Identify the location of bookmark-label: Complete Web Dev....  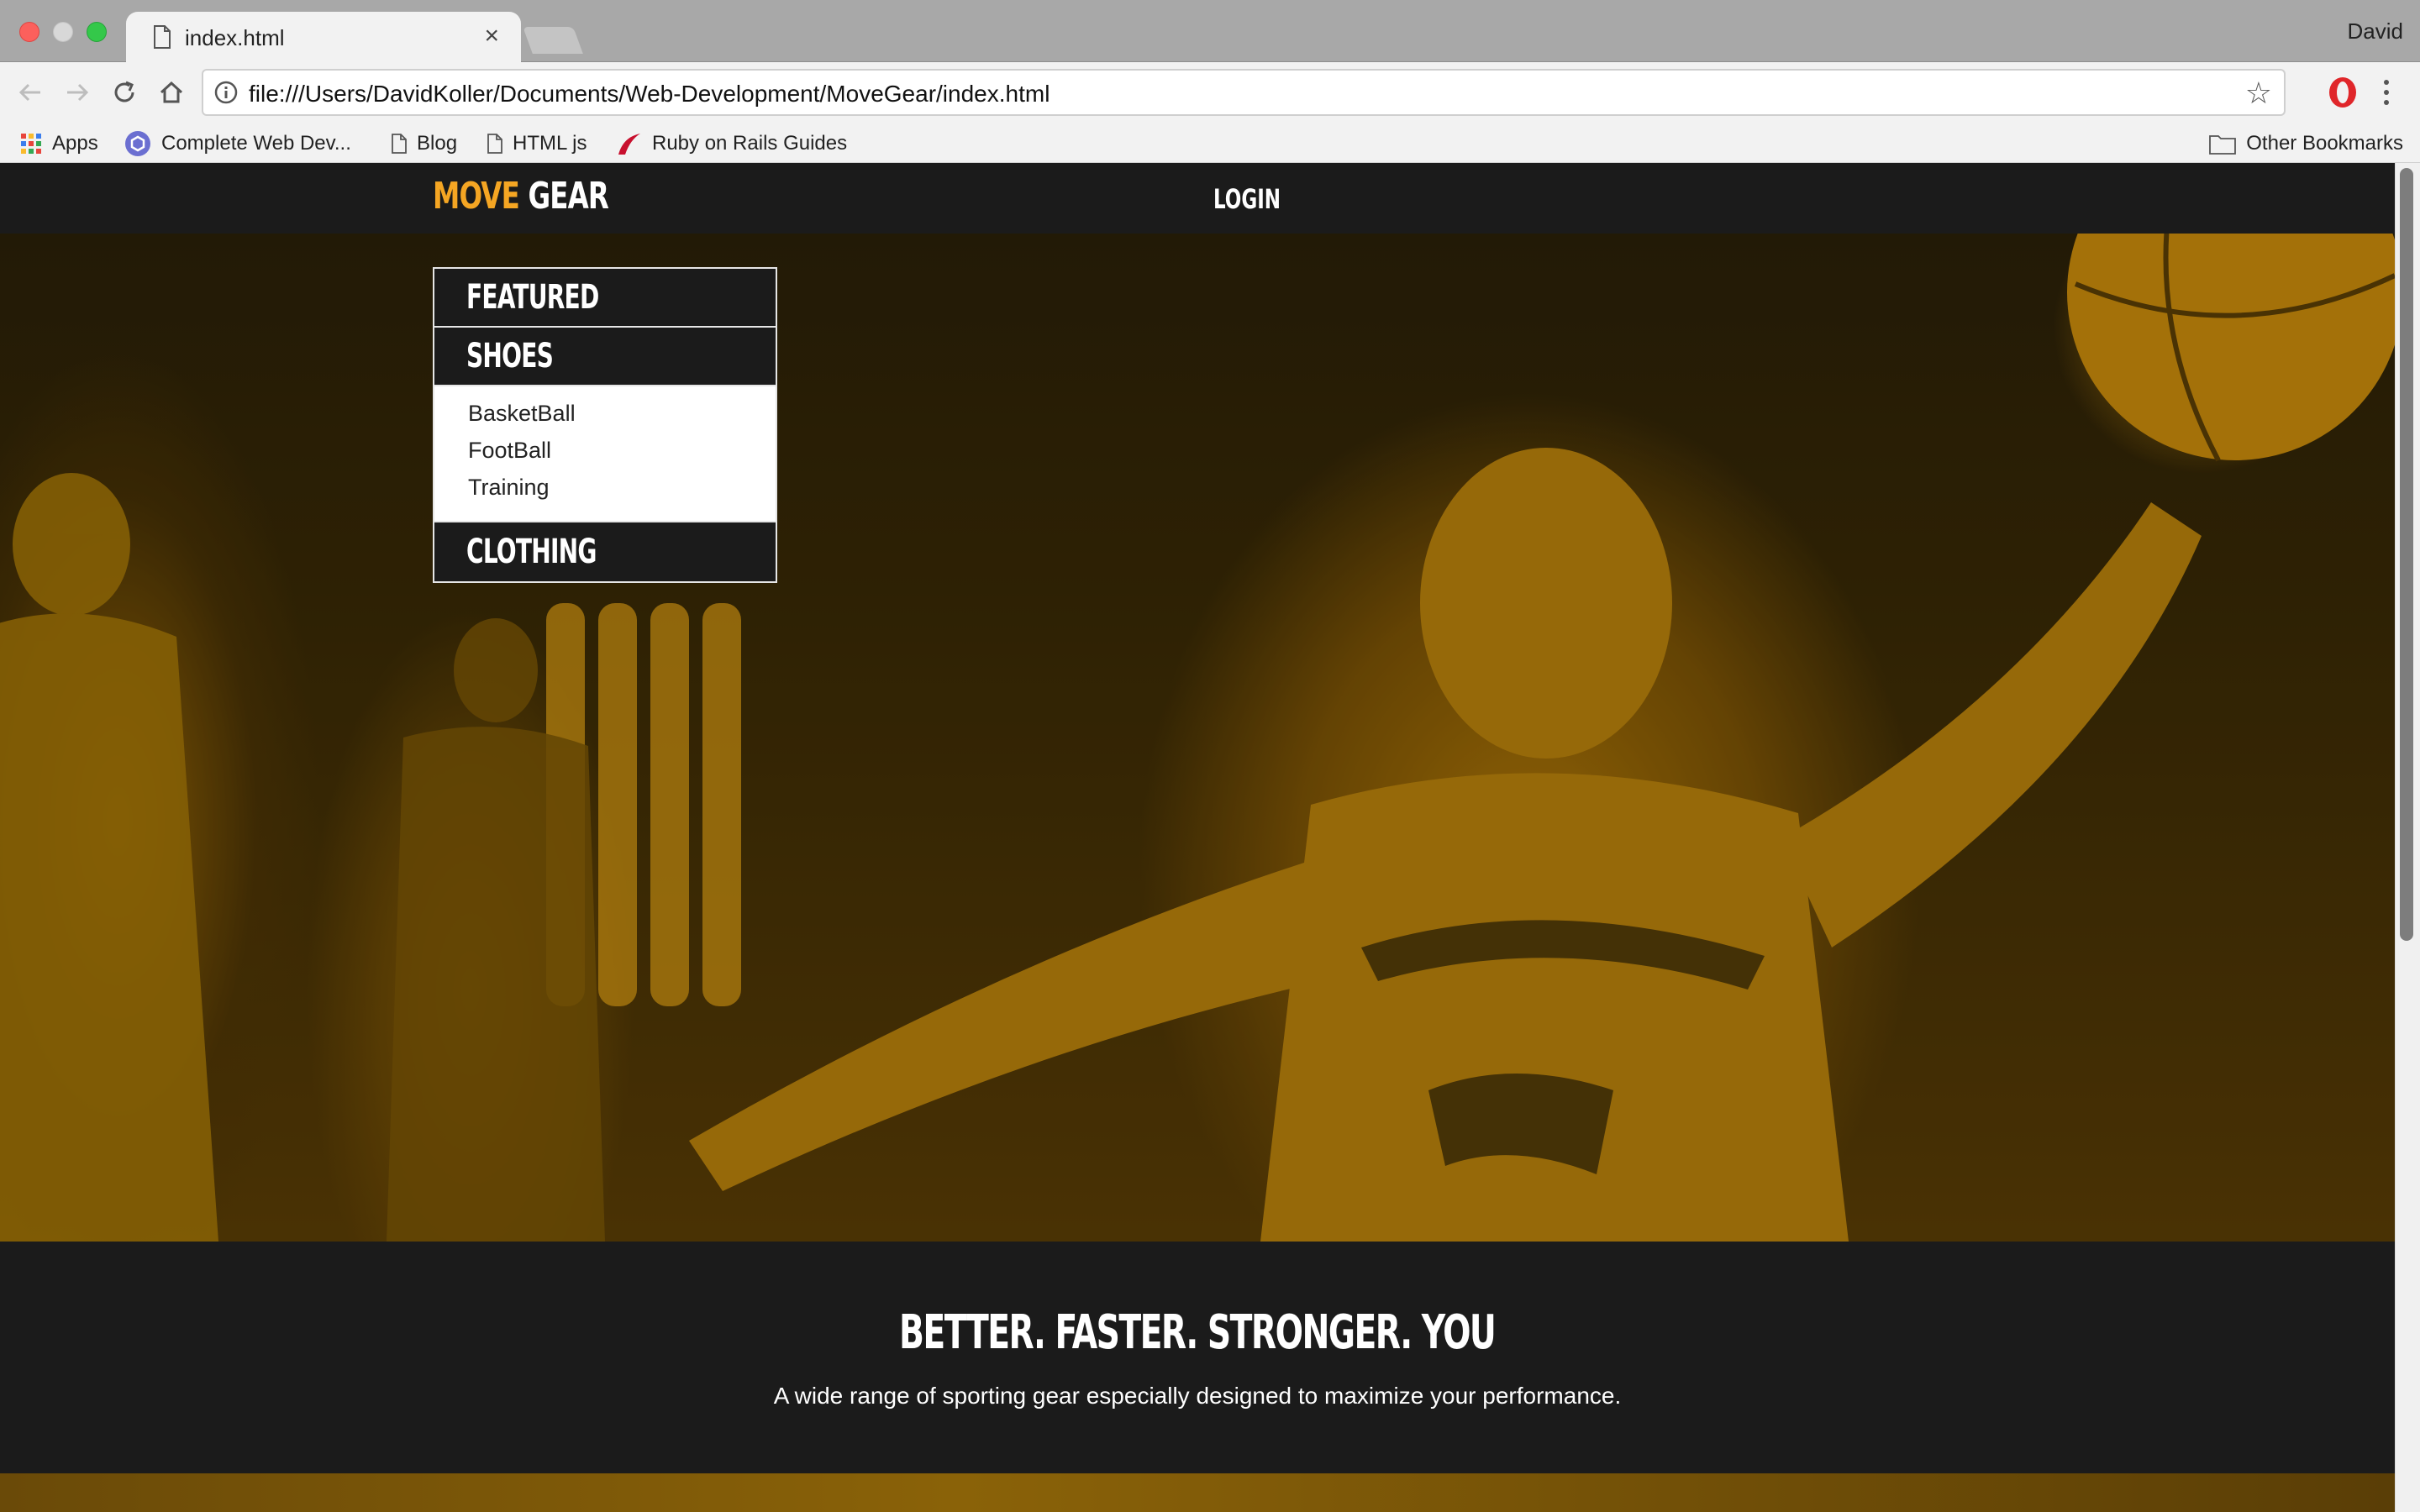
(256, 143).